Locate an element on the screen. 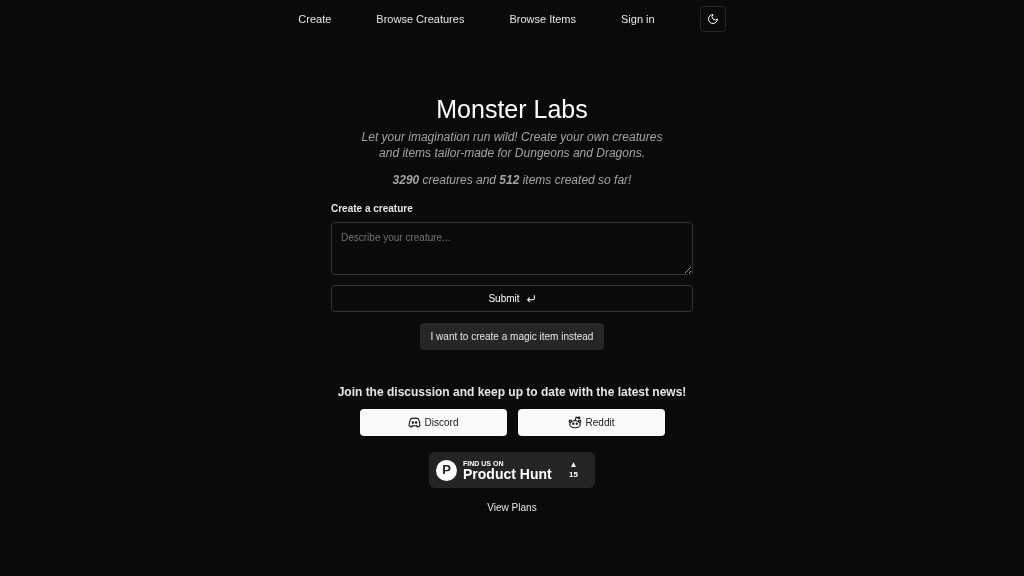  enter-icon is located at coordinates (530, 298).